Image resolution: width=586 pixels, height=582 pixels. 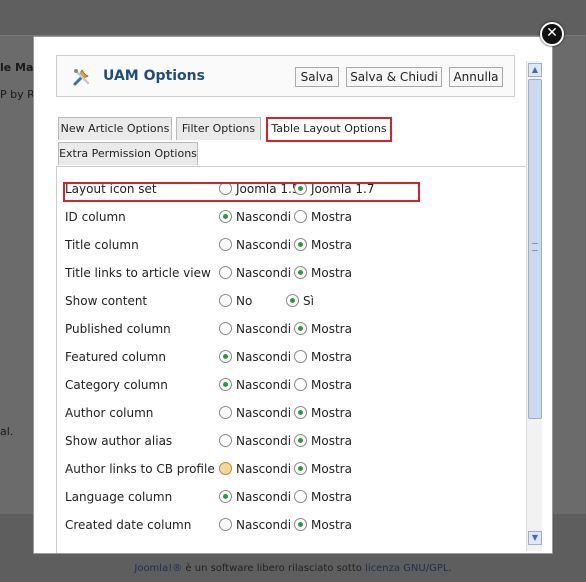 I want to click on option-row: Language column Nascondi Mostra, so click(x=295, y=497).